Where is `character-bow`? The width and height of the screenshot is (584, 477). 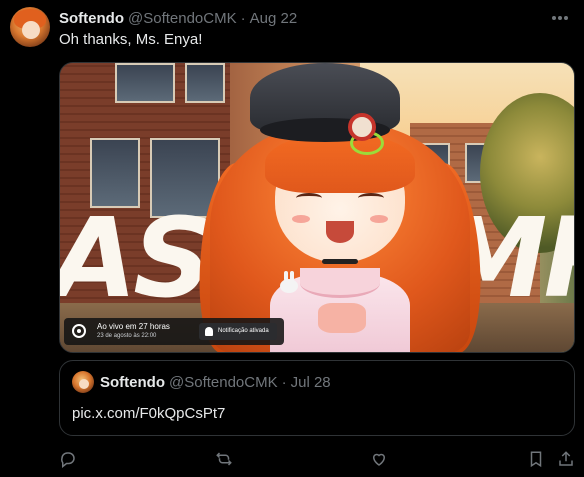
character-bow is located at coordinates (342, 318).